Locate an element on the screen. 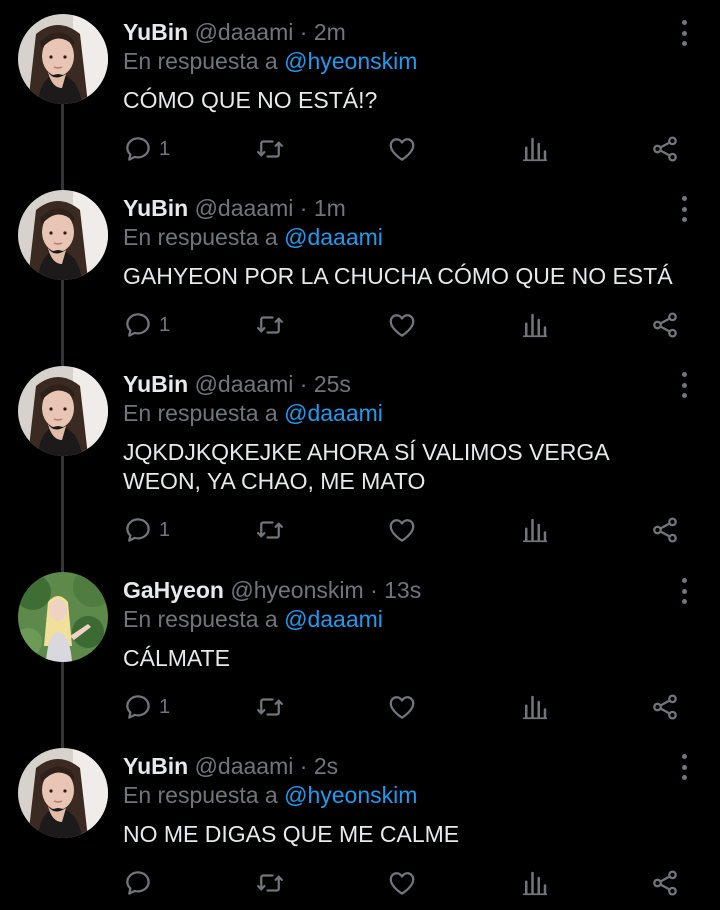 The width and height of the screenshot is (720, 910). action-bar: 1 is located at coordinates (401, 149).